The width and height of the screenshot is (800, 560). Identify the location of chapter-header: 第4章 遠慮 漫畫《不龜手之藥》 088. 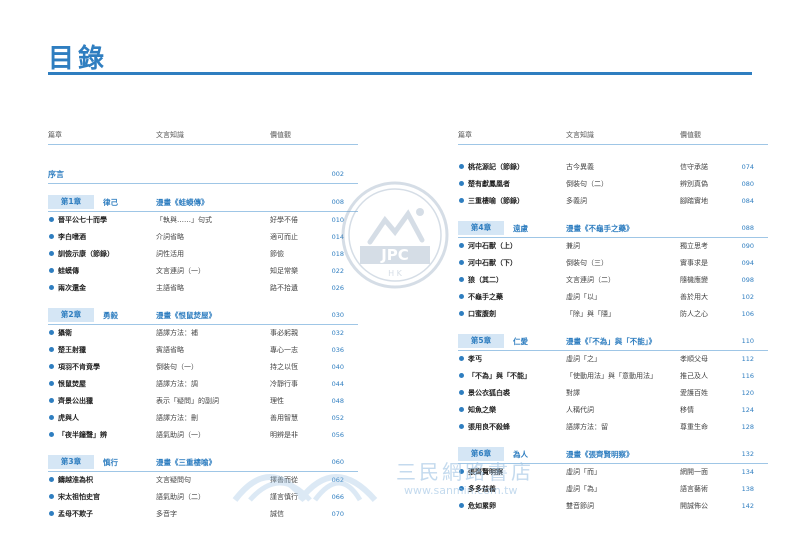
(613, 228).